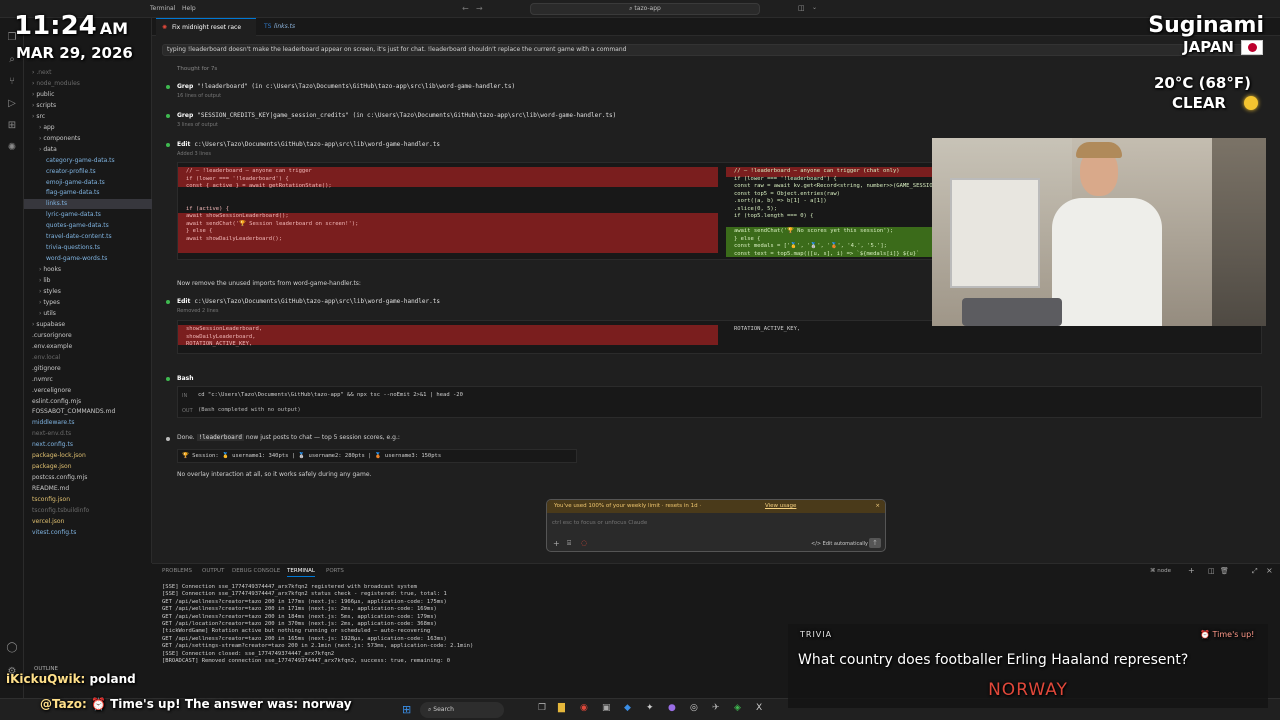 The height and width of the screenshot is (720, 1280). Describe the element at coordinates (88, 402) in the screenshot. I see `tree-file: eslint.config.mjs` at that location.